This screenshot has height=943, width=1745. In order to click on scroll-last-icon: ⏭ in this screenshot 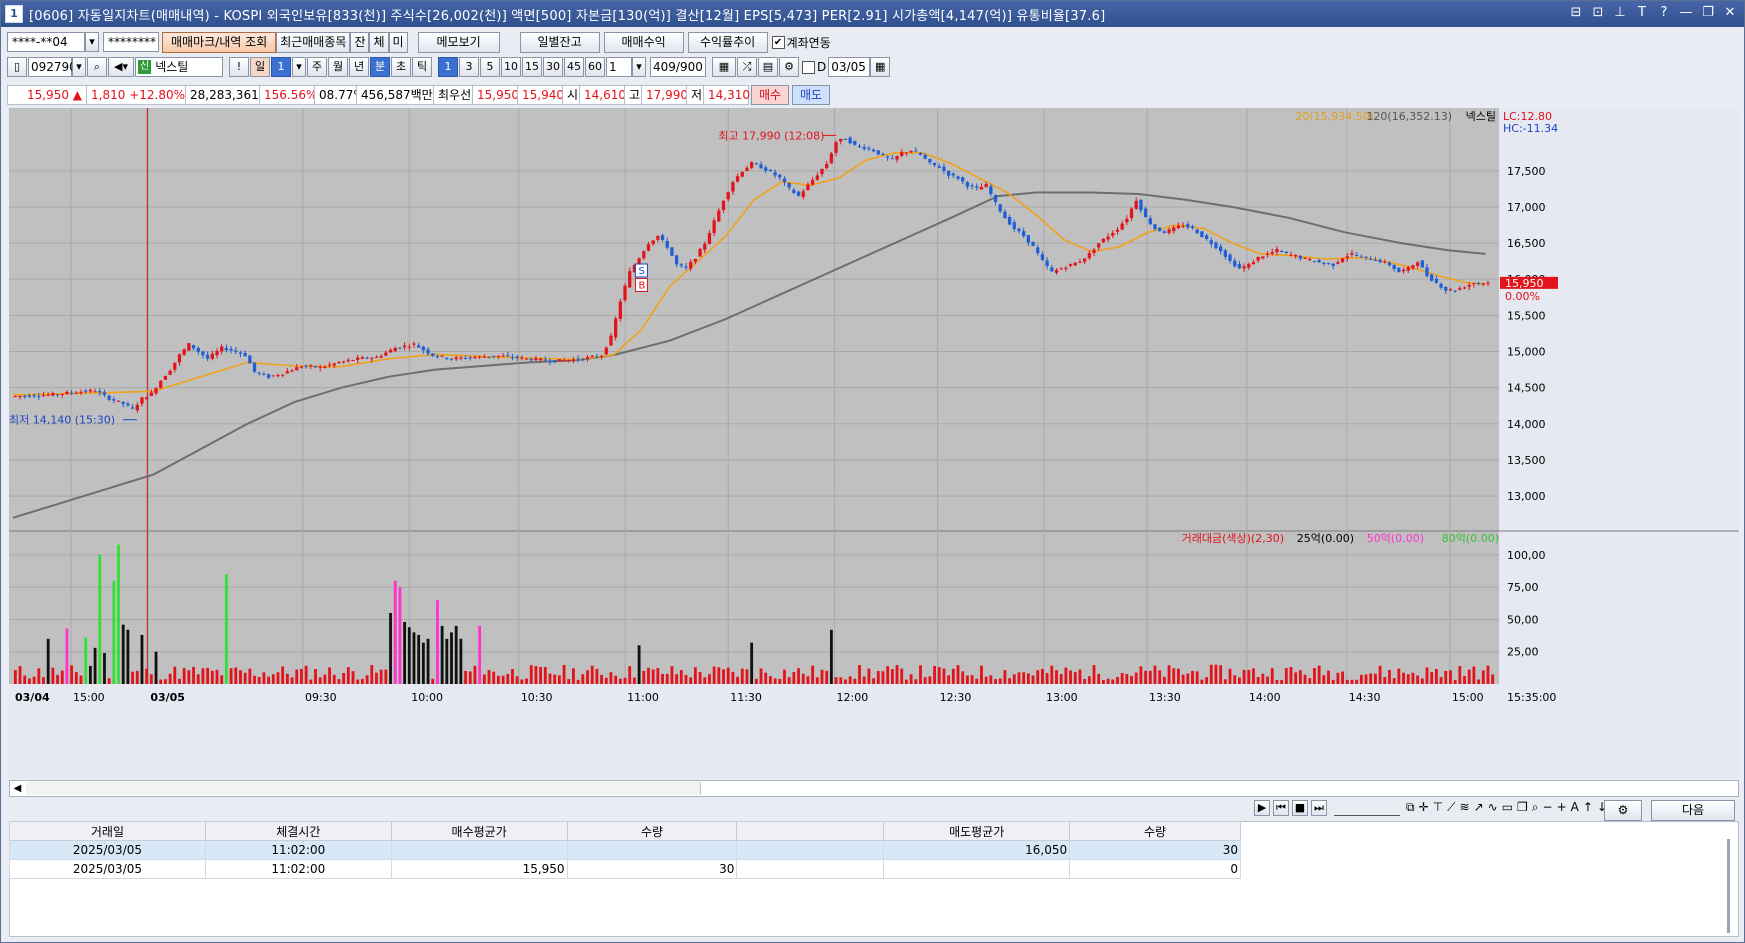, I will do `click(1319, 808)`.